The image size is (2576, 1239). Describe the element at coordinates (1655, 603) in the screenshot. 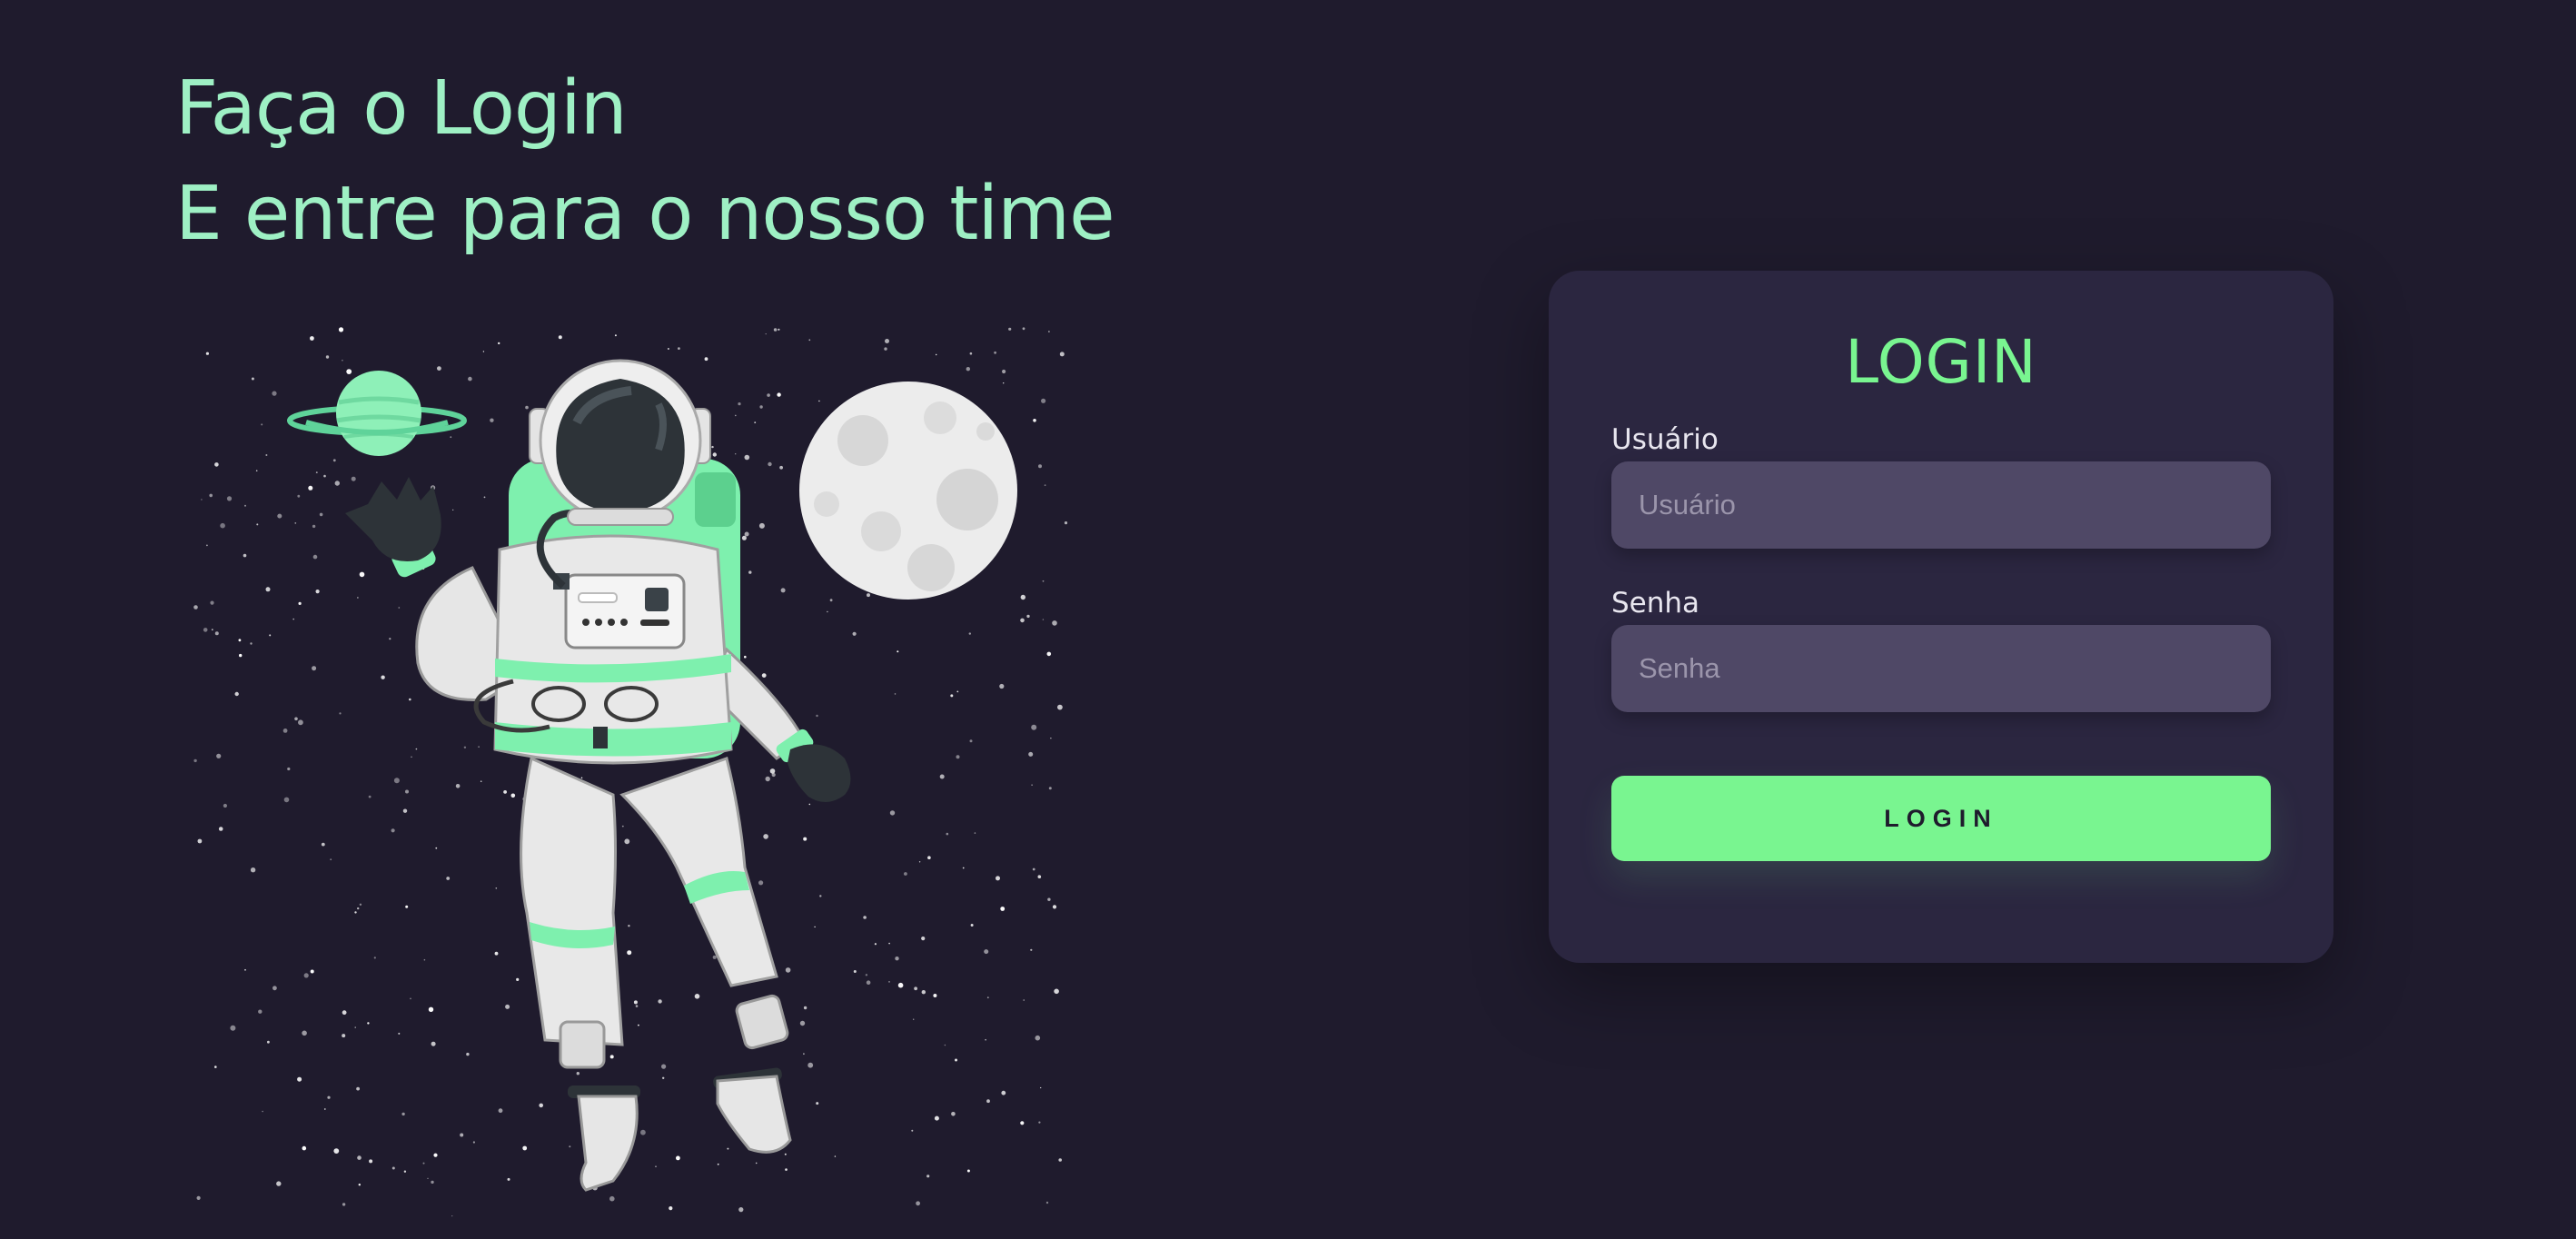

I see `password-label: Senha` at that location.